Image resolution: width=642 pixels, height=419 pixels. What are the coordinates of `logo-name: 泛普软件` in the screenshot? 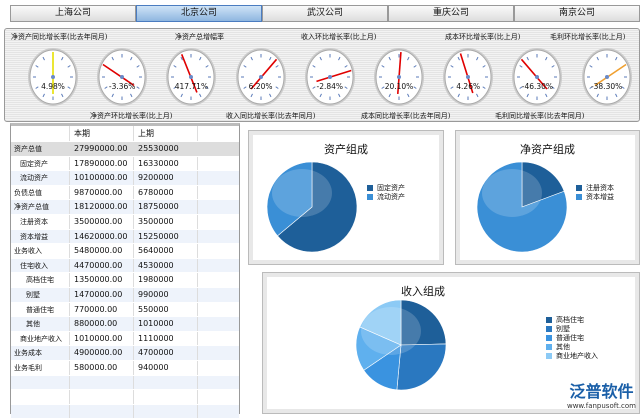 It's located at (601, 391).